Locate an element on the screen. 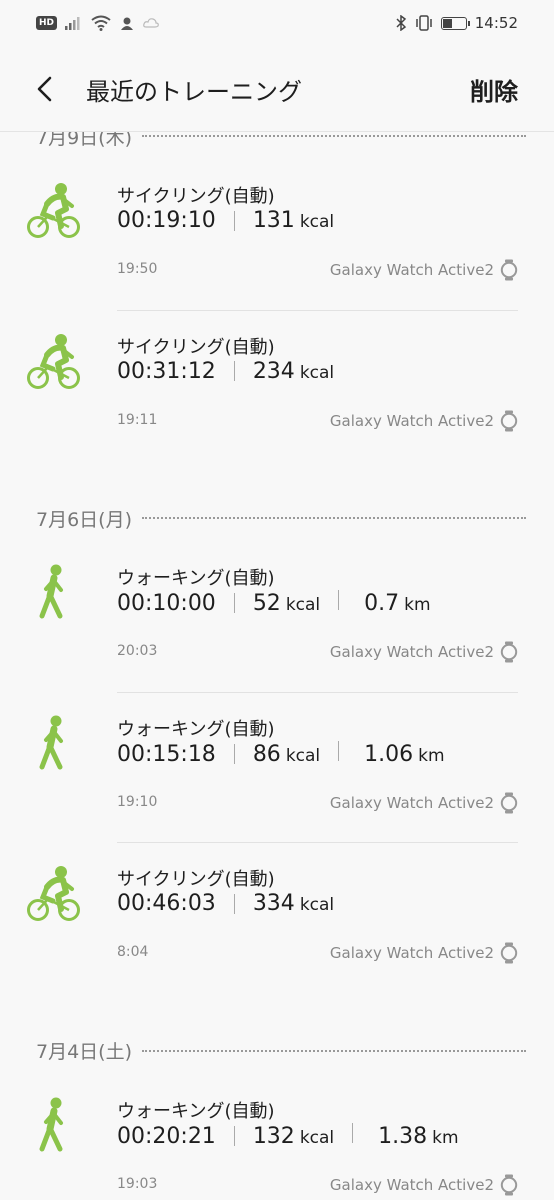  back-button is located at coordinates (51, 89).